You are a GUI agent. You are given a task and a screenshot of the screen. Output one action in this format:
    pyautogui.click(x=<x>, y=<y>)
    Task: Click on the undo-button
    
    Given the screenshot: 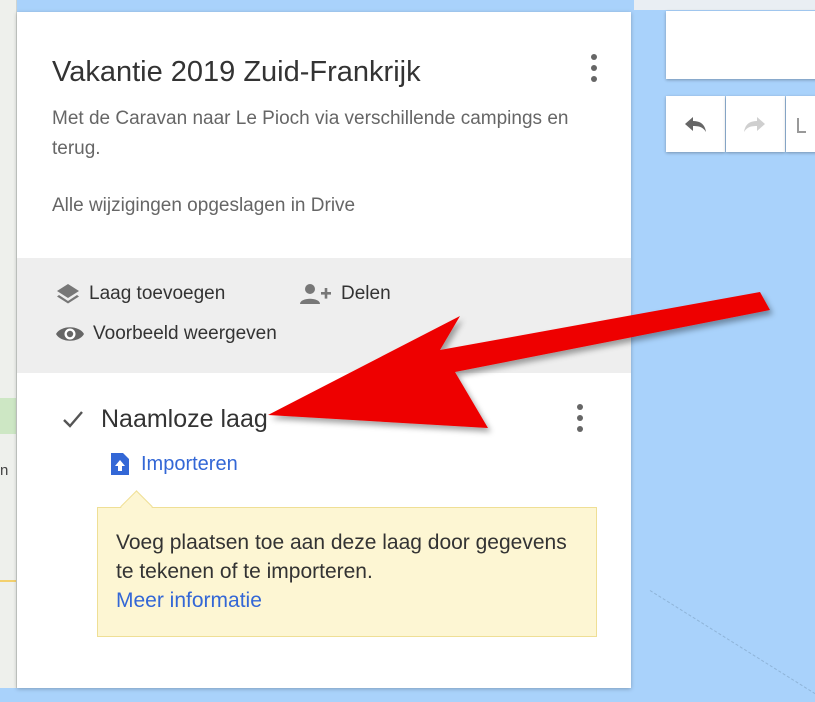 What is the action you would take?
    pyautogui.click(x=695, y=124)
    